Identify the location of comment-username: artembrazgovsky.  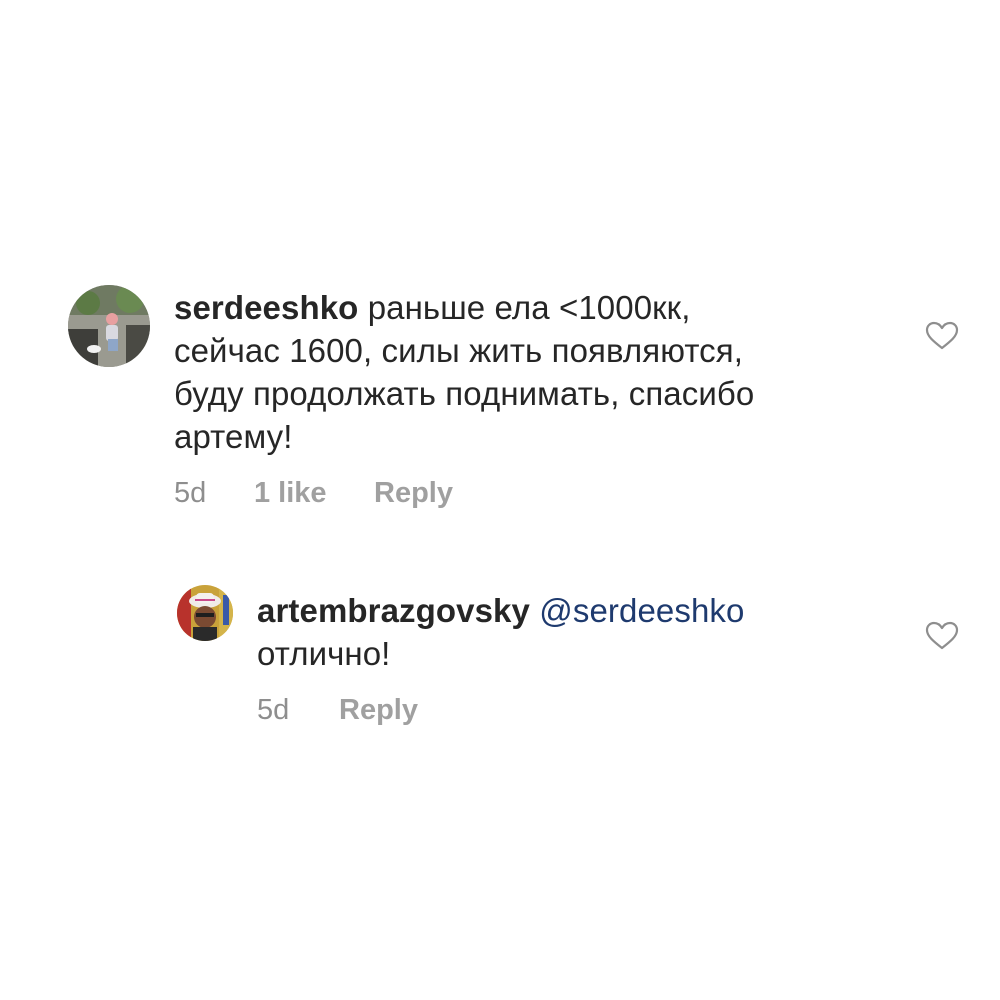
(393, 610).